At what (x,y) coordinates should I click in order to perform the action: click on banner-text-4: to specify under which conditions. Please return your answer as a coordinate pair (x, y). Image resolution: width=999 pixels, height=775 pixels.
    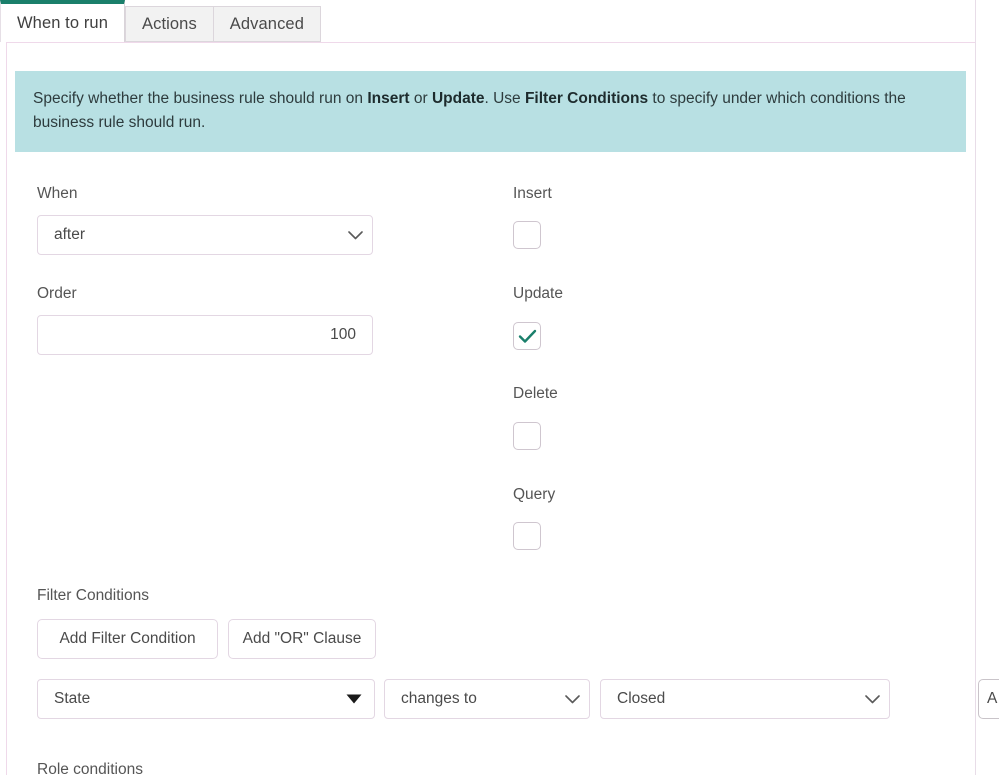
    Looking at the image, I should click on (764, 98).